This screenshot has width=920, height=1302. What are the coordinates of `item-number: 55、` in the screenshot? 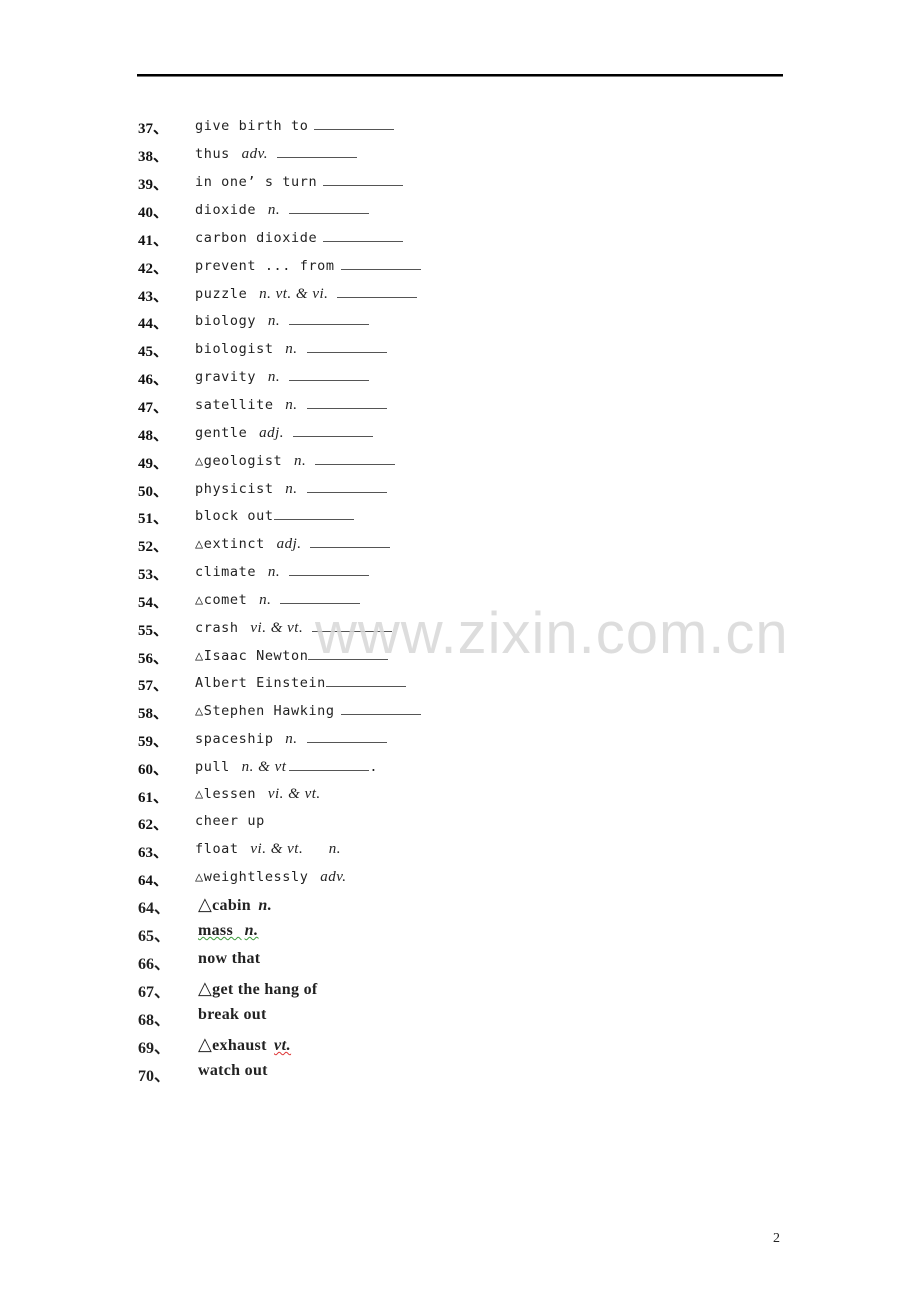 It's located at (153, 631).